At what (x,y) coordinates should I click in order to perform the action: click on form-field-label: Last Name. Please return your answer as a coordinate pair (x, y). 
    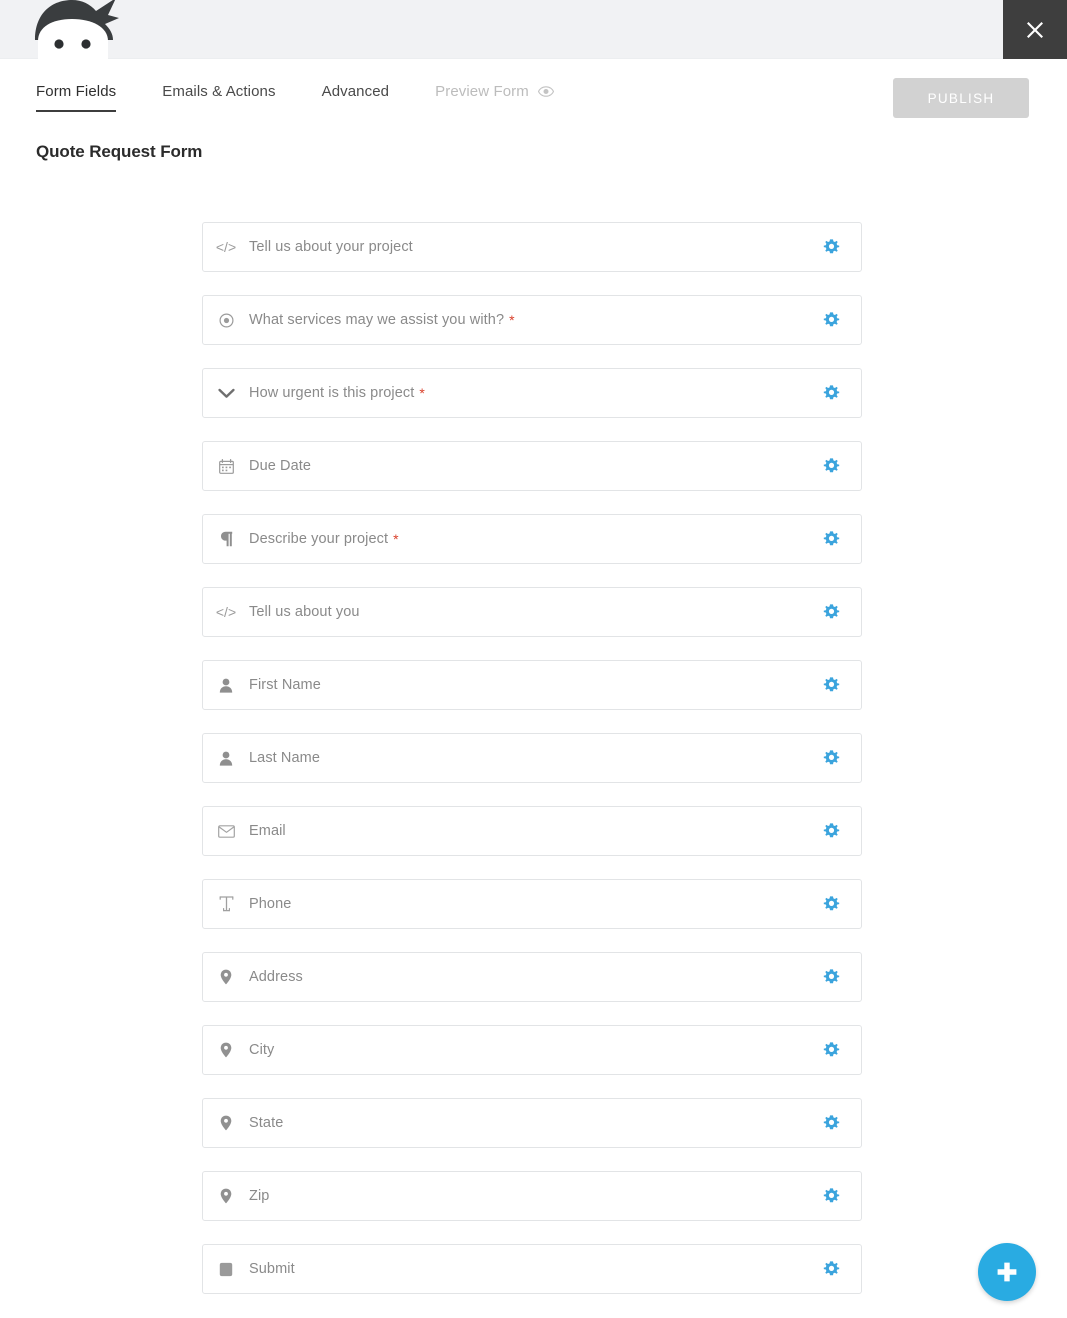
    Looking at the image, I should click on (285, 758).